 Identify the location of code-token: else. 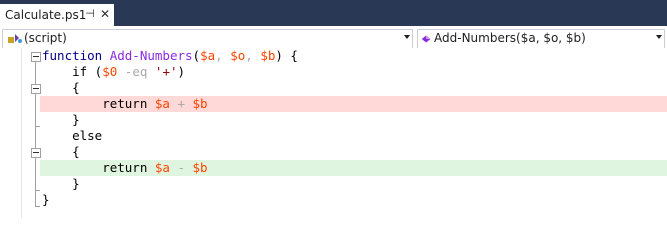
(72, 135).